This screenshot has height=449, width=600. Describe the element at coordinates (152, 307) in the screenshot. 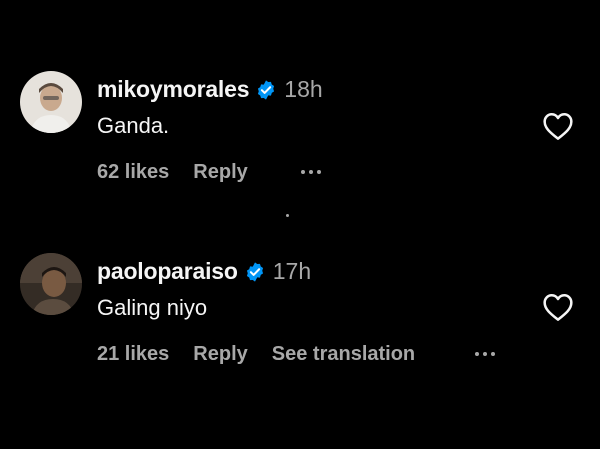

I see `comment-text: Galing niyo` at that location.